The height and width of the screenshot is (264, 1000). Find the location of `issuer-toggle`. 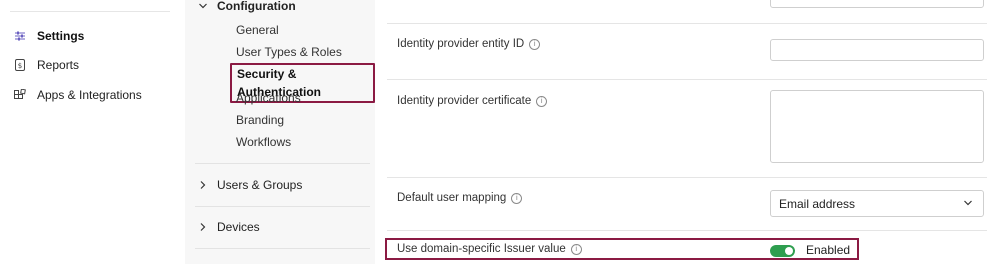

issuer-toggle is located at coordinates (782, 251).